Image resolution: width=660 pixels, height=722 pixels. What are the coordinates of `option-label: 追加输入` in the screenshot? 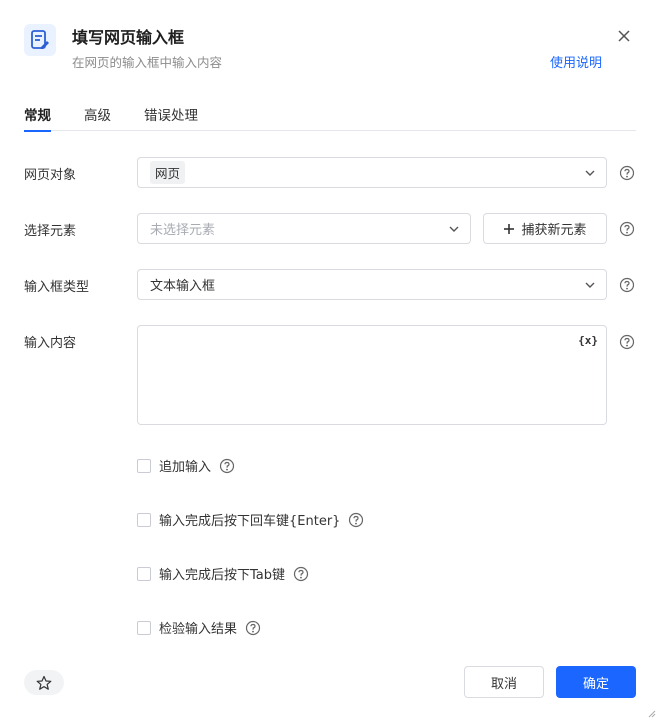 It's located at (185, 467).